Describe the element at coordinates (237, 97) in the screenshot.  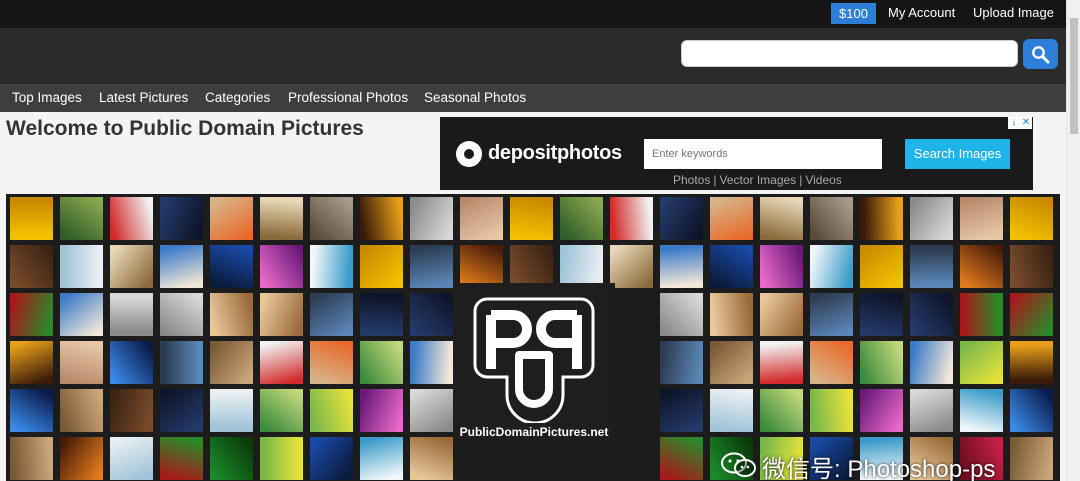
I see `nav-categories: Categories` at that location.